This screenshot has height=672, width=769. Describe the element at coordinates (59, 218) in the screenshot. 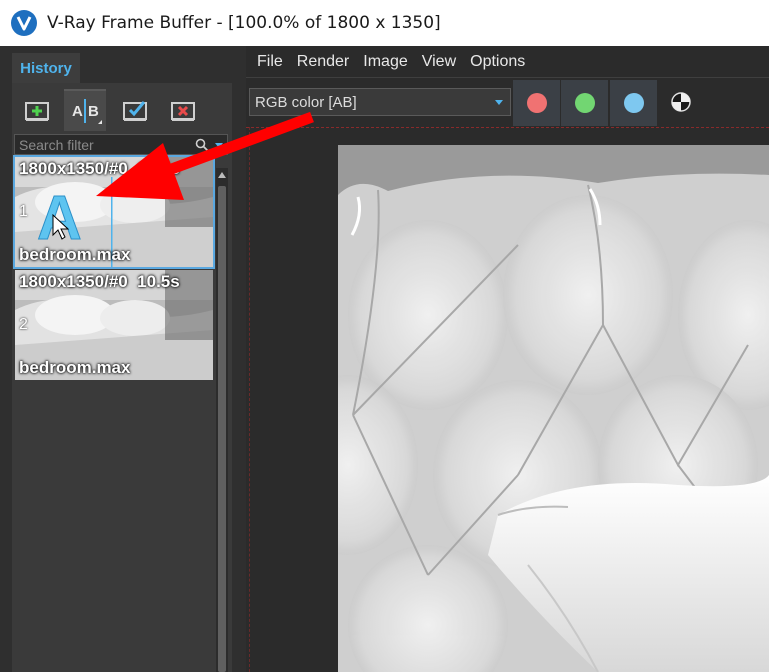

I see `ab-overlay-letter: A` at that location.